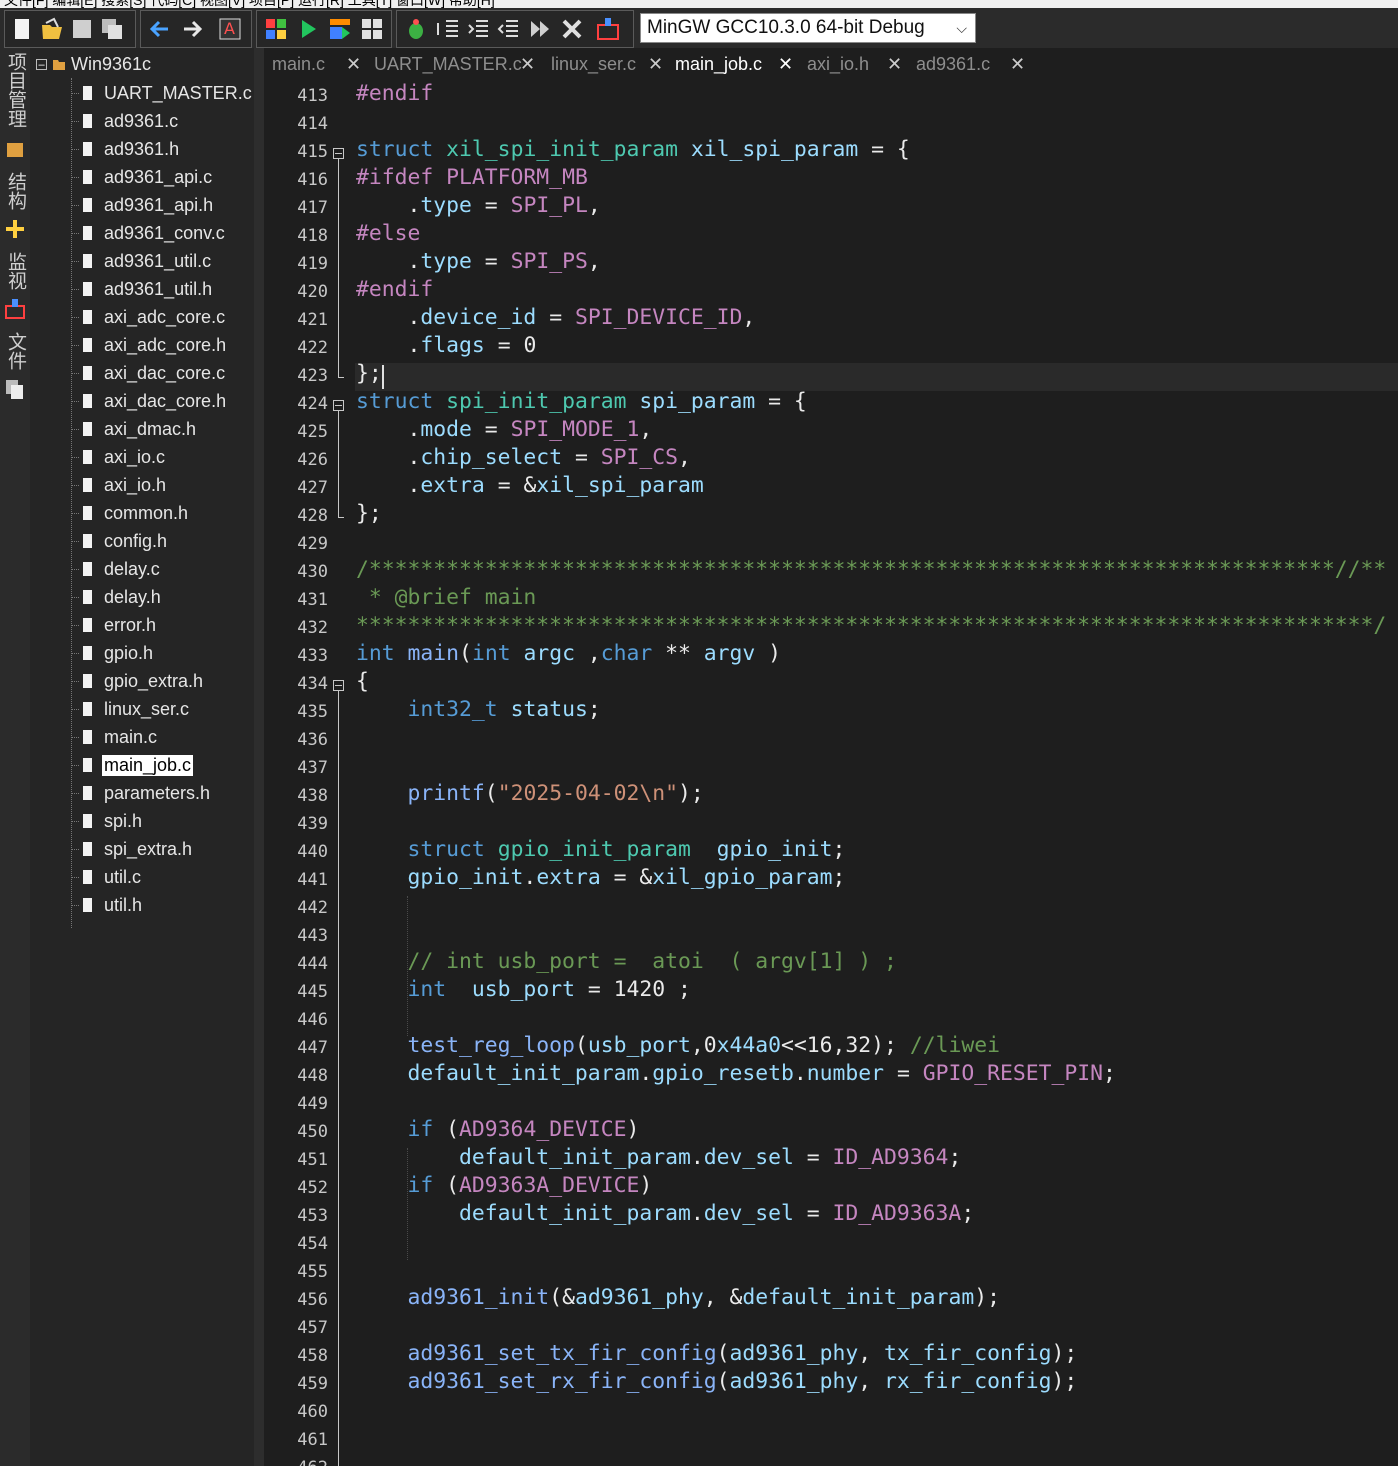 This screenshot has width=1398, height=1466. Describe the element at coordinates (116, 569) in the screenshot. I see `tree-file-item: delay.c` at that location.